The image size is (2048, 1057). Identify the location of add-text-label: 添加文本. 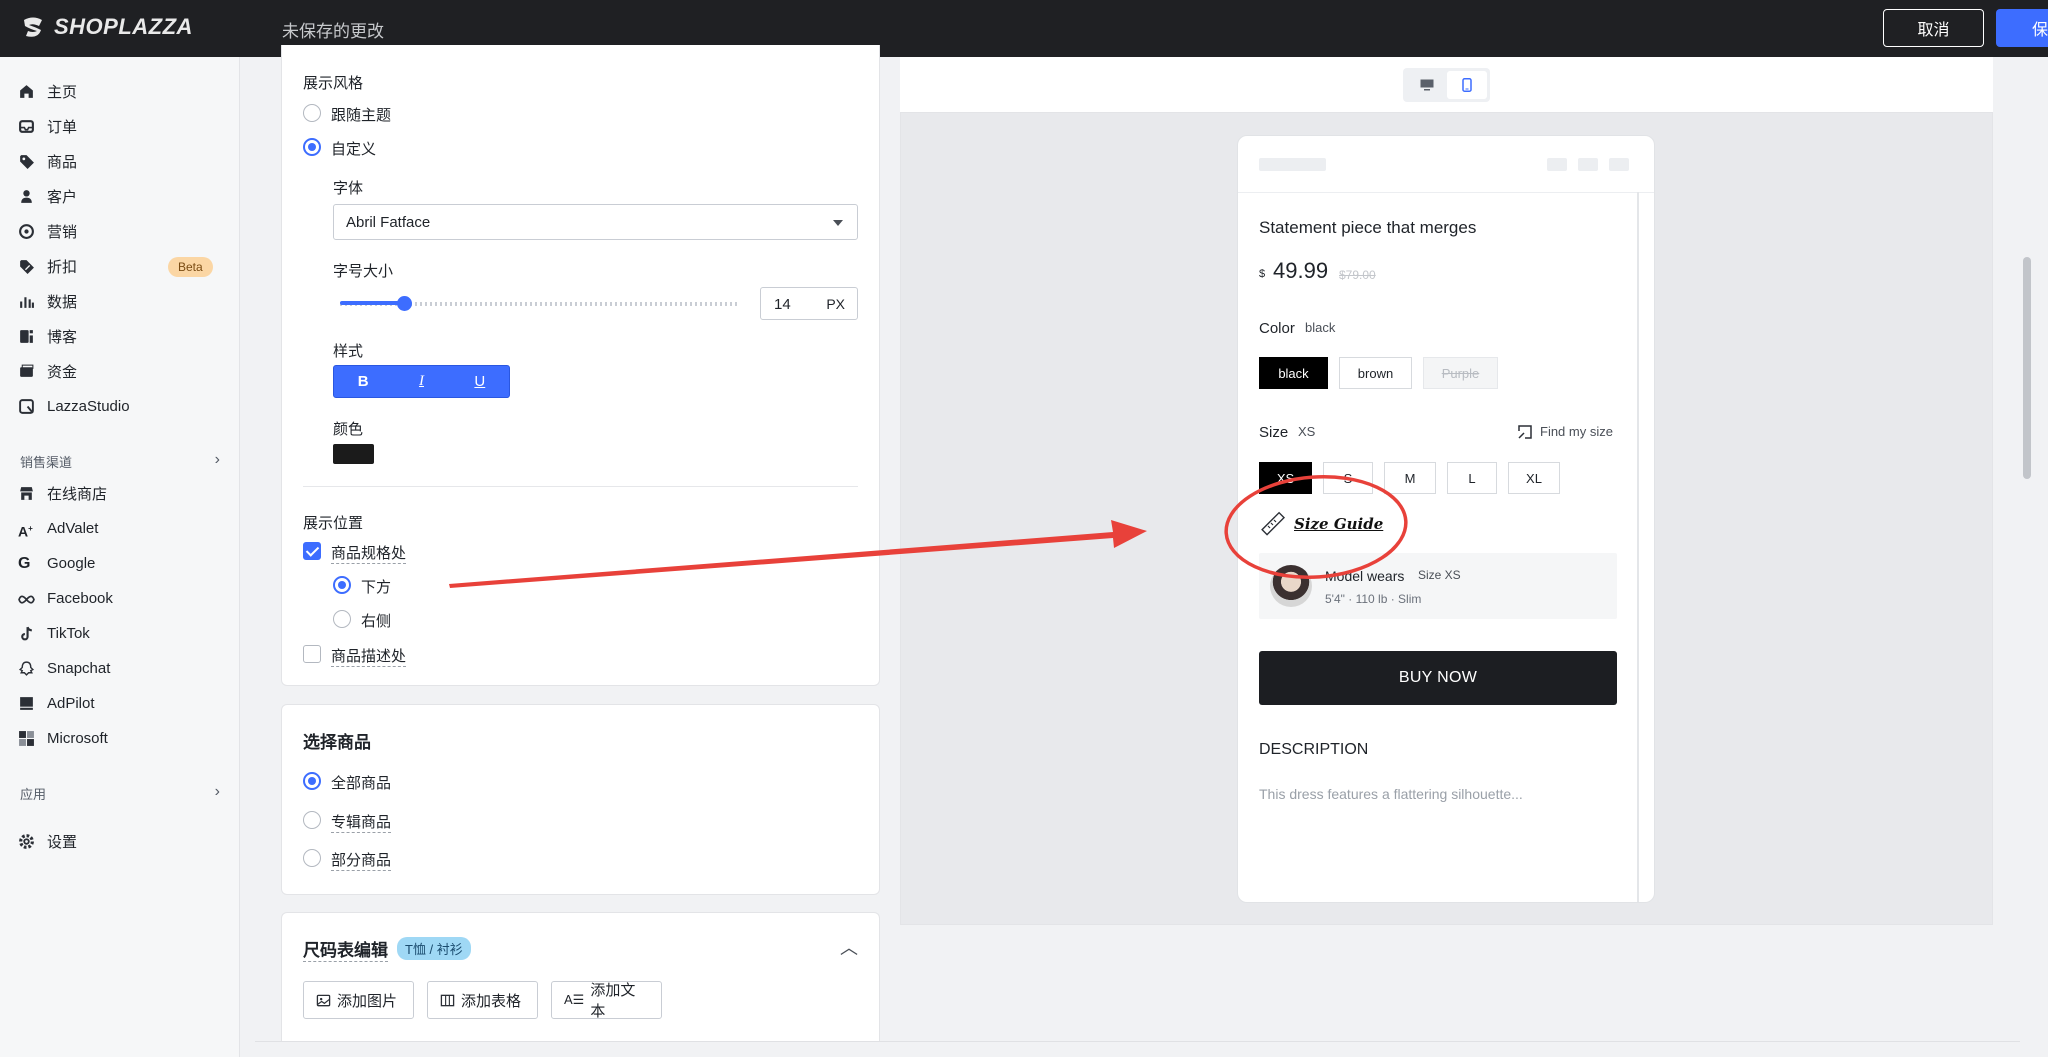
(613, 1001).